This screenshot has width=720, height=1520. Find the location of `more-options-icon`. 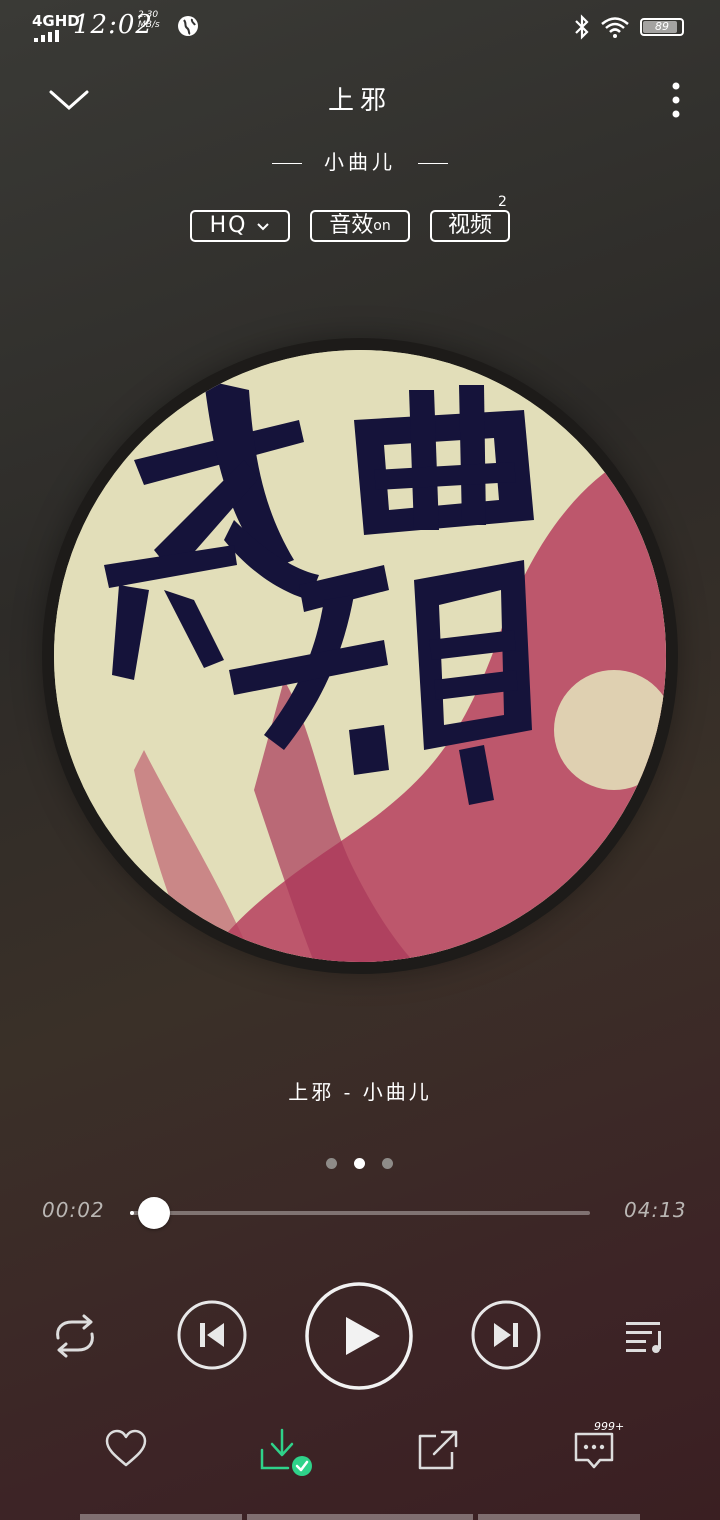

more-options-icon is located at coordinates (676, 100).